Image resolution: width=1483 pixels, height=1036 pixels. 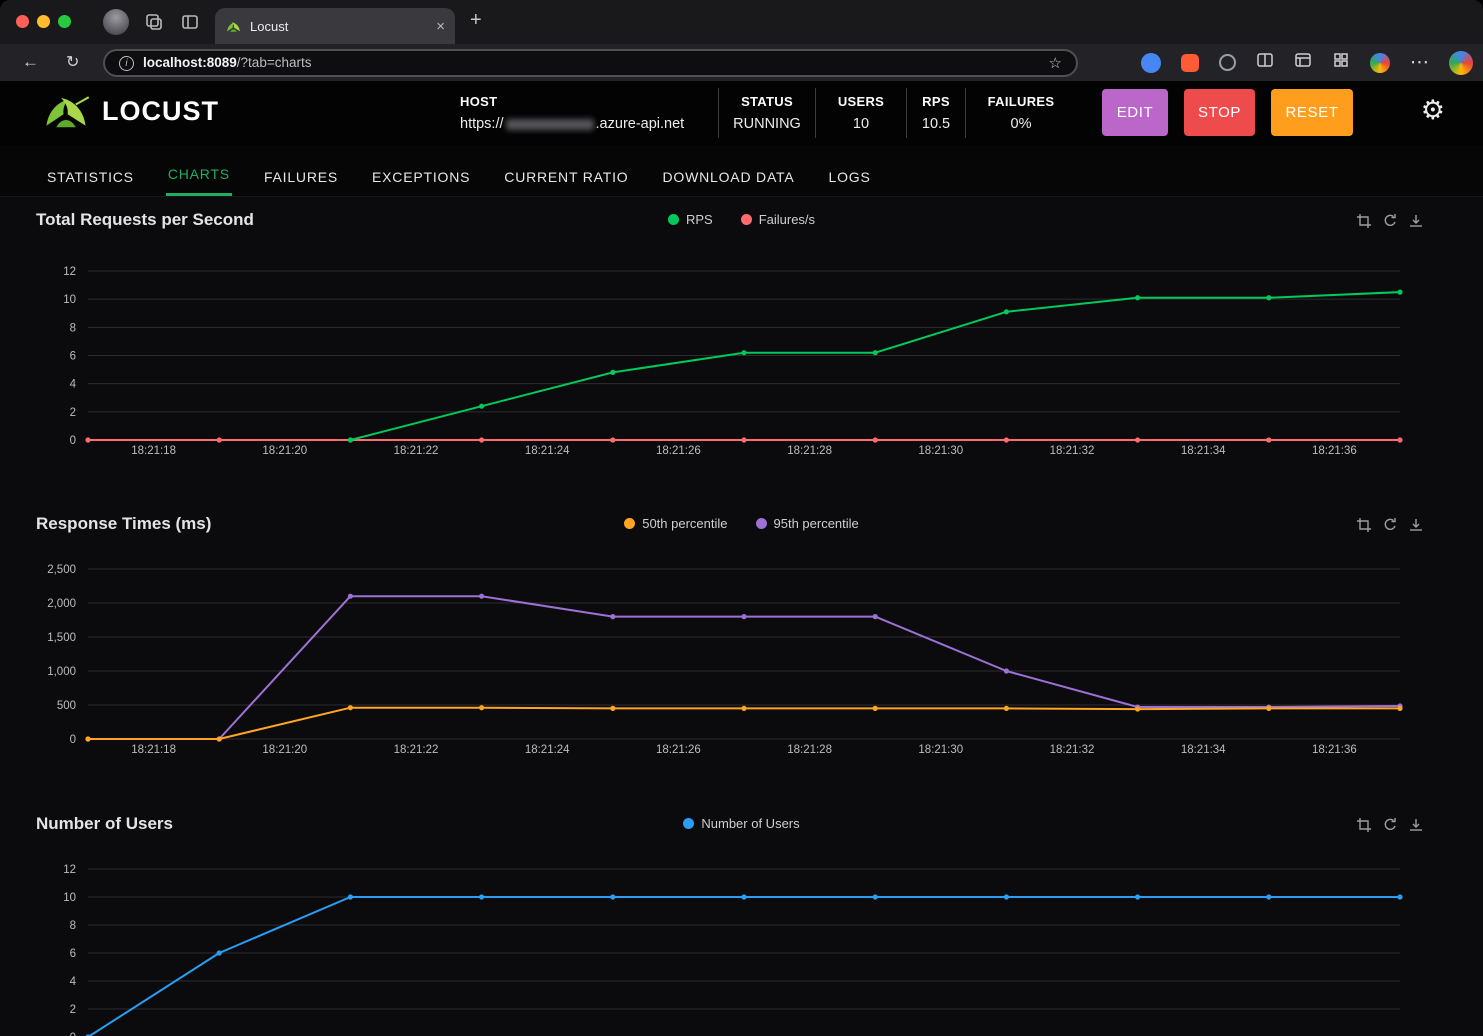 I want to click on tab-statistics: STATISTICS, so click(x=90, y=175).